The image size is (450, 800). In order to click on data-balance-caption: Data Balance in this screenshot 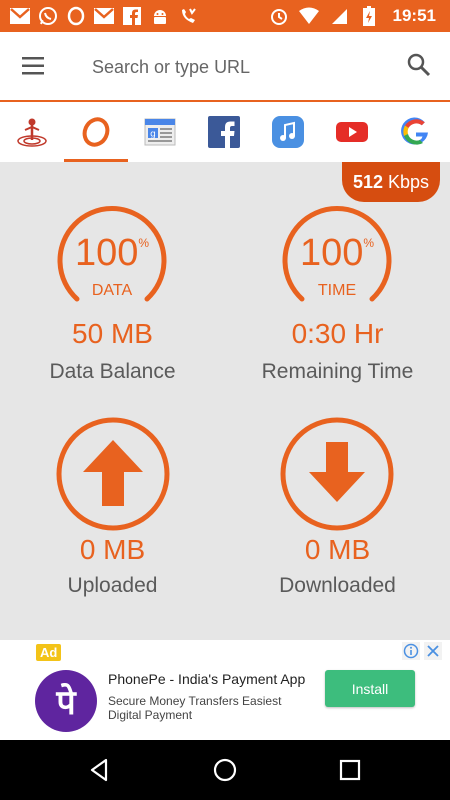, I will do `click(112, 371)`.